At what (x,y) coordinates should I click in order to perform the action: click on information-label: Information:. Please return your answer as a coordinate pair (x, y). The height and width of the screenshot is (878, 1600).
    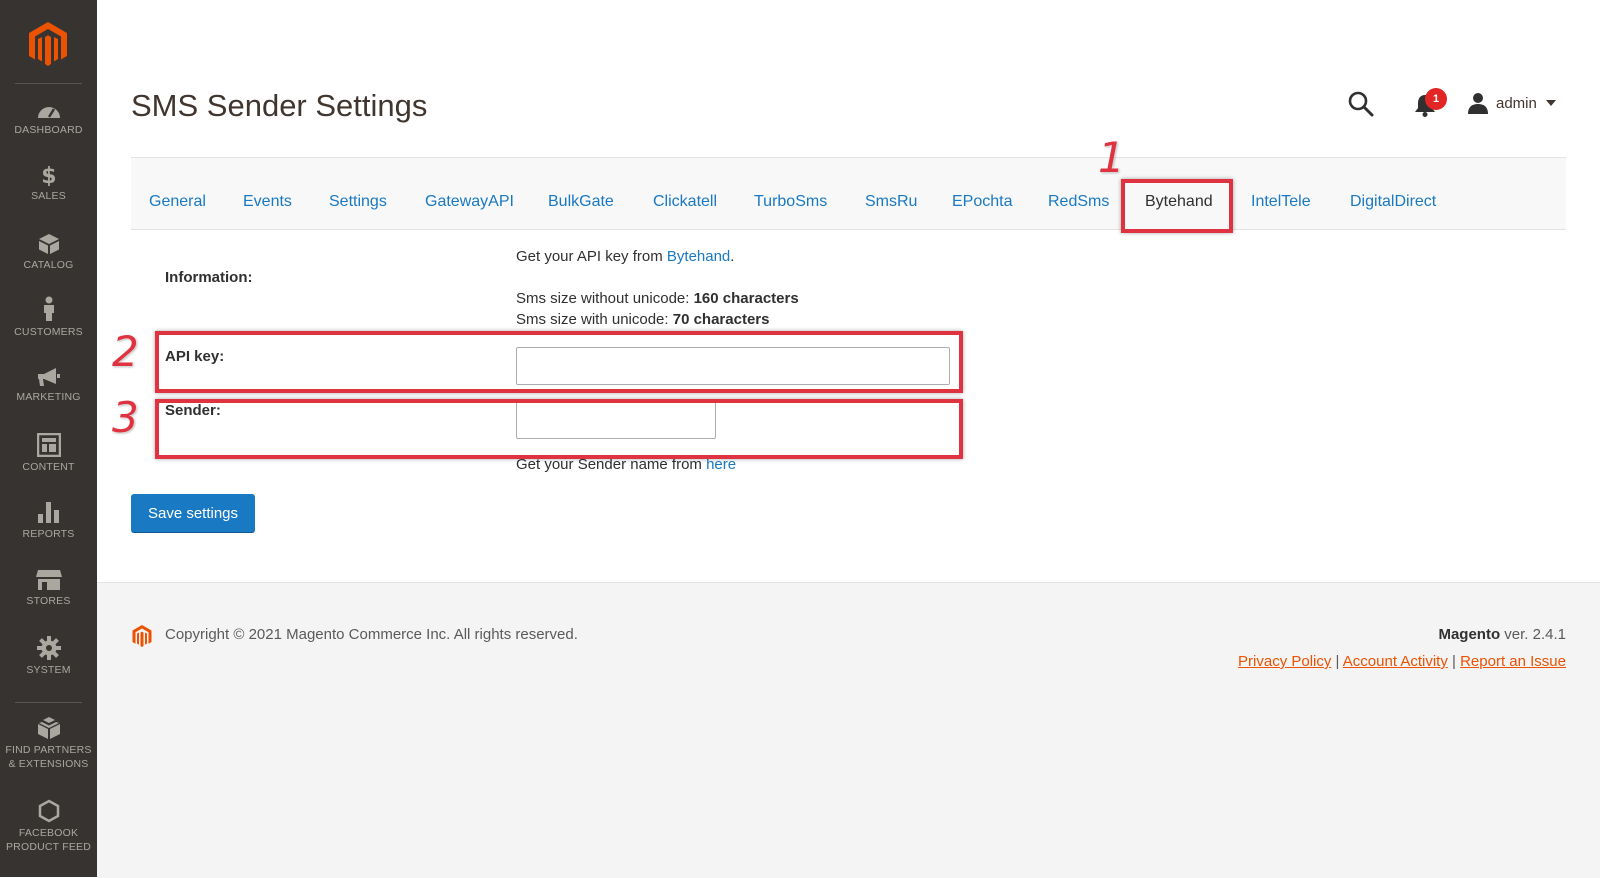
    Looking at the image, I should click on (209, 277).